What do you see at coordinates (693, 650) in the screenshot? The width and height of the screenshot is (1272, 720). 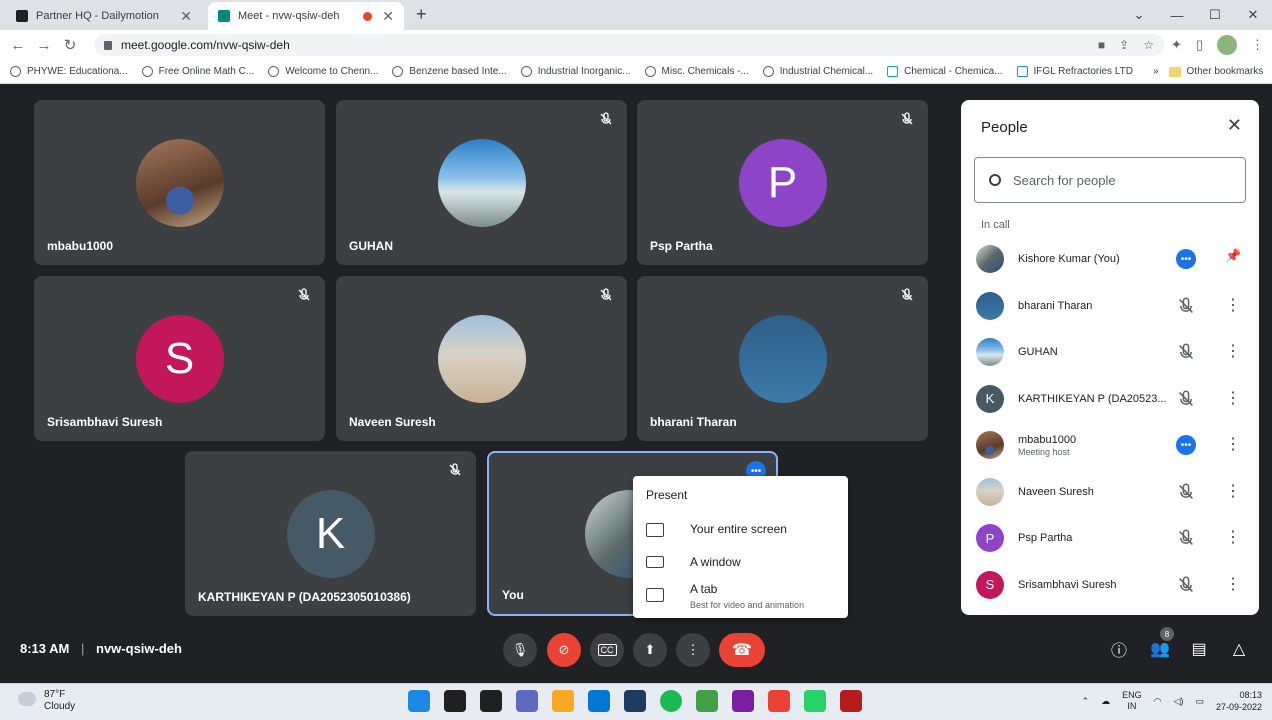 I see `more-options-button: ⋮` at bounding box center [693, 650].